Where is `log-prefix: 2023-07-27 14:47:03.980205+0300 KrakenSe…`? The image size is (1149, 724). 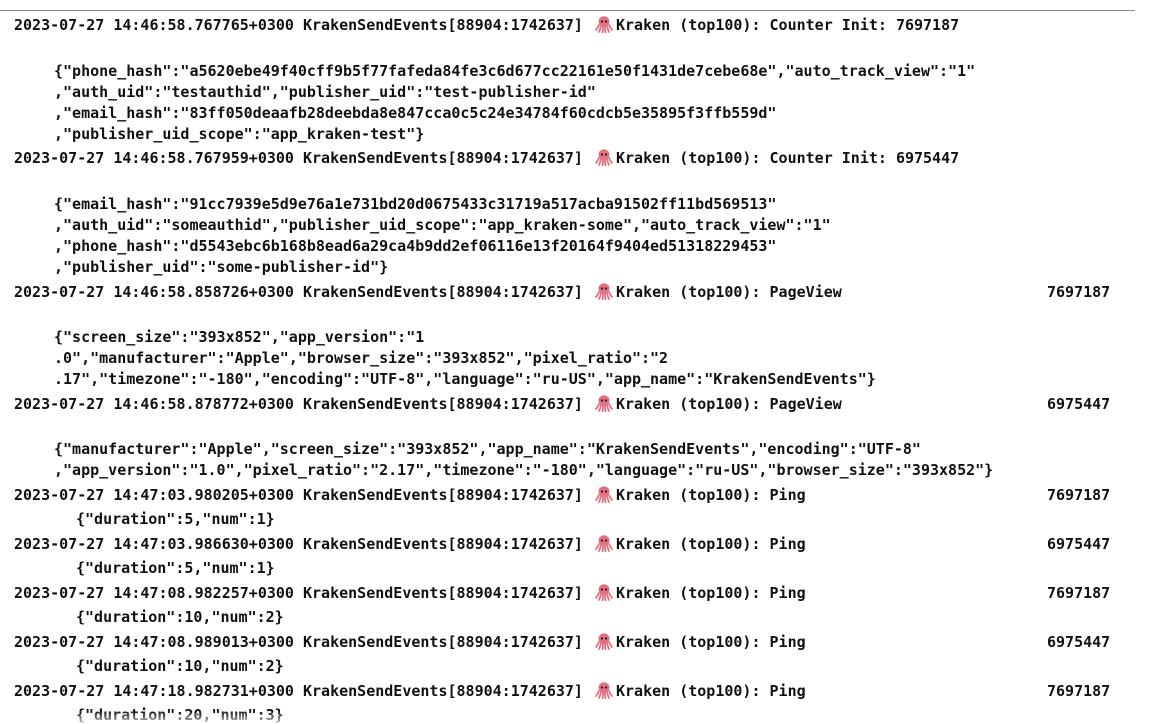 log-prefix: 2023-07-27 14:47:03.980205+0300 KrakenSe… is located at coordinates (298, 495).